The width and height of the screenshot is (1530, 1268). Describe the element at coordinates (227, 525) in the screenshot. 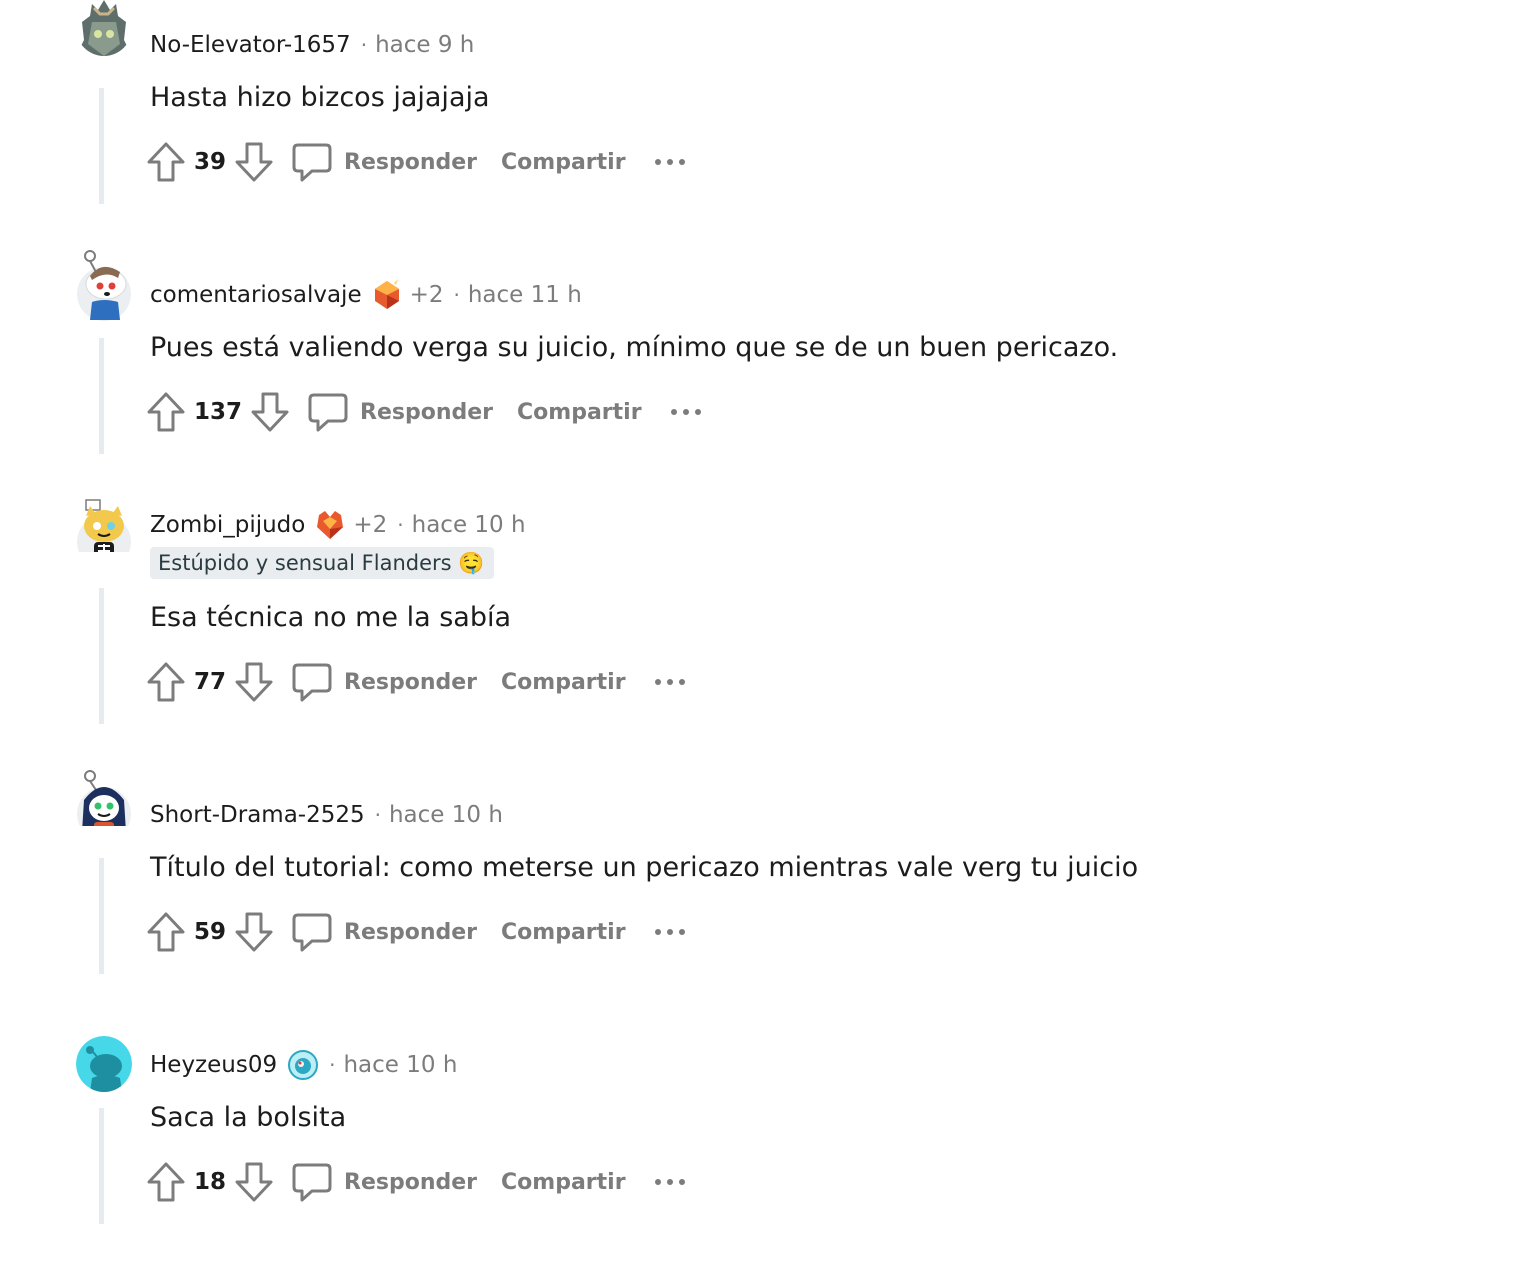

I see `author-name: Zombi_pijudo` at that location.